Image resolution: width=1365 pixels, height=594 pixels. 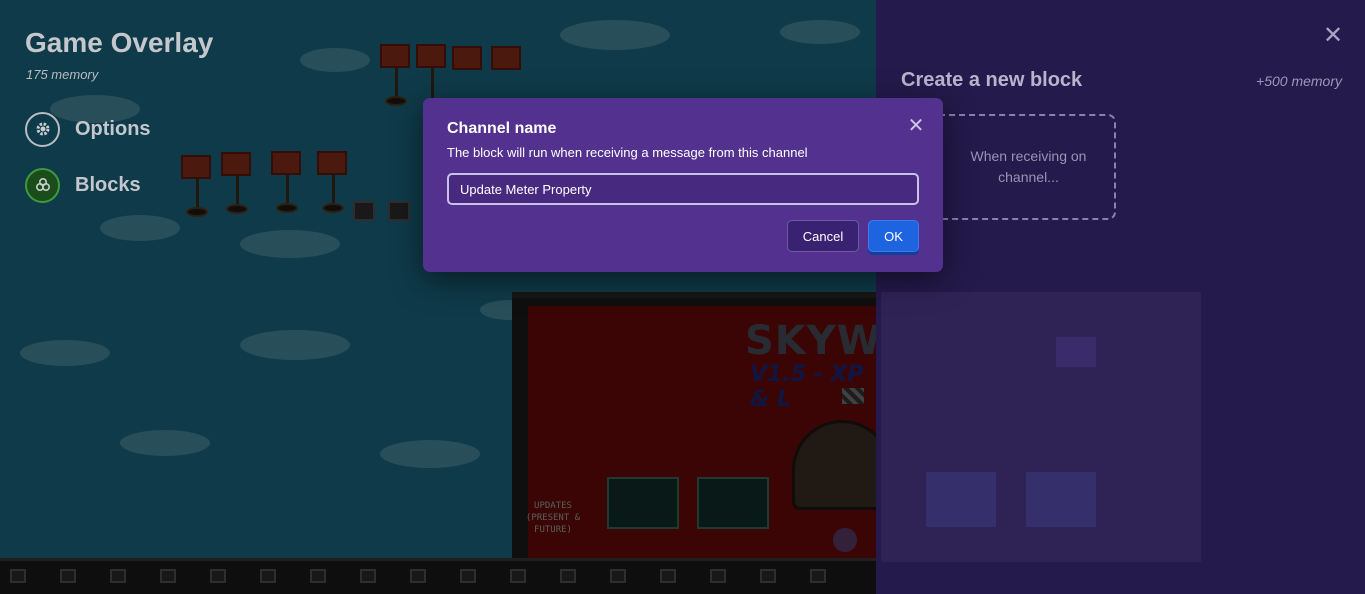 I want to click on sidebar-item-options: Options, so click(x=88, y=129).